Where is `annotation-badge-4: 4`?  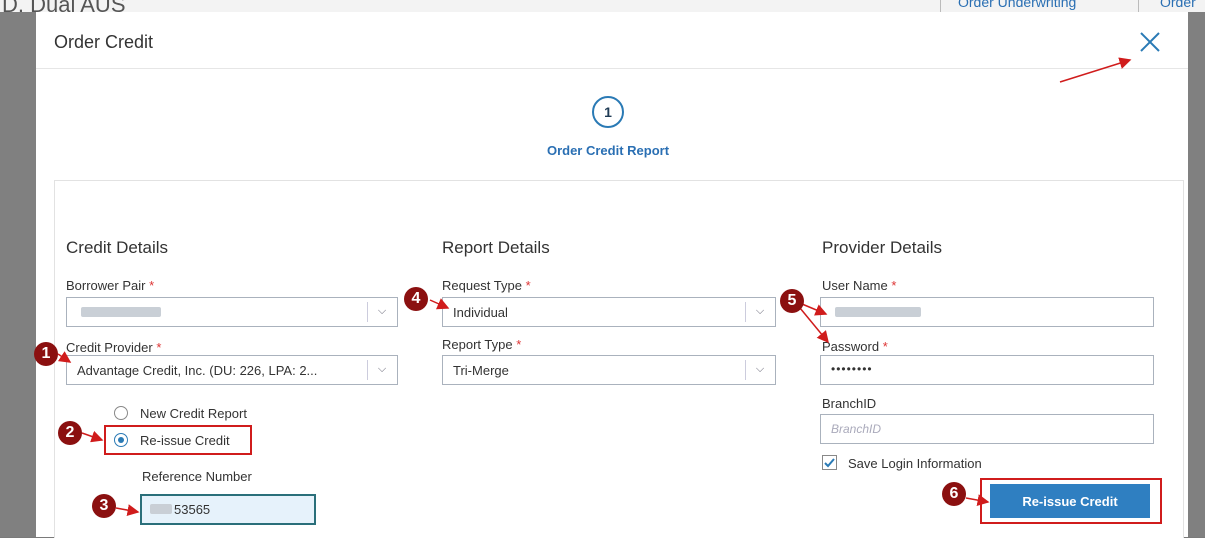
annotation-badge-4: 4 is located at coordinates (416, 299).